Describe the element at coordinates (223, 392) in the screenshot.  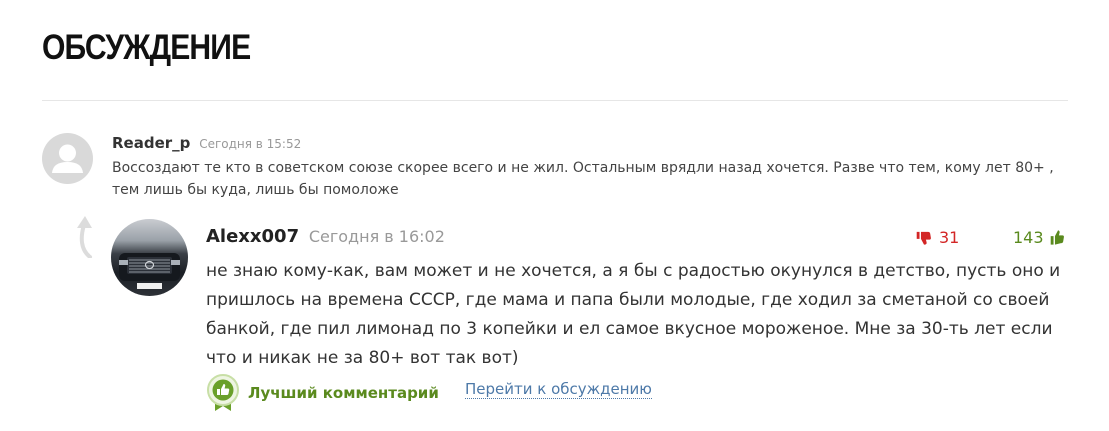
I see `award-badge-icon` at that location.